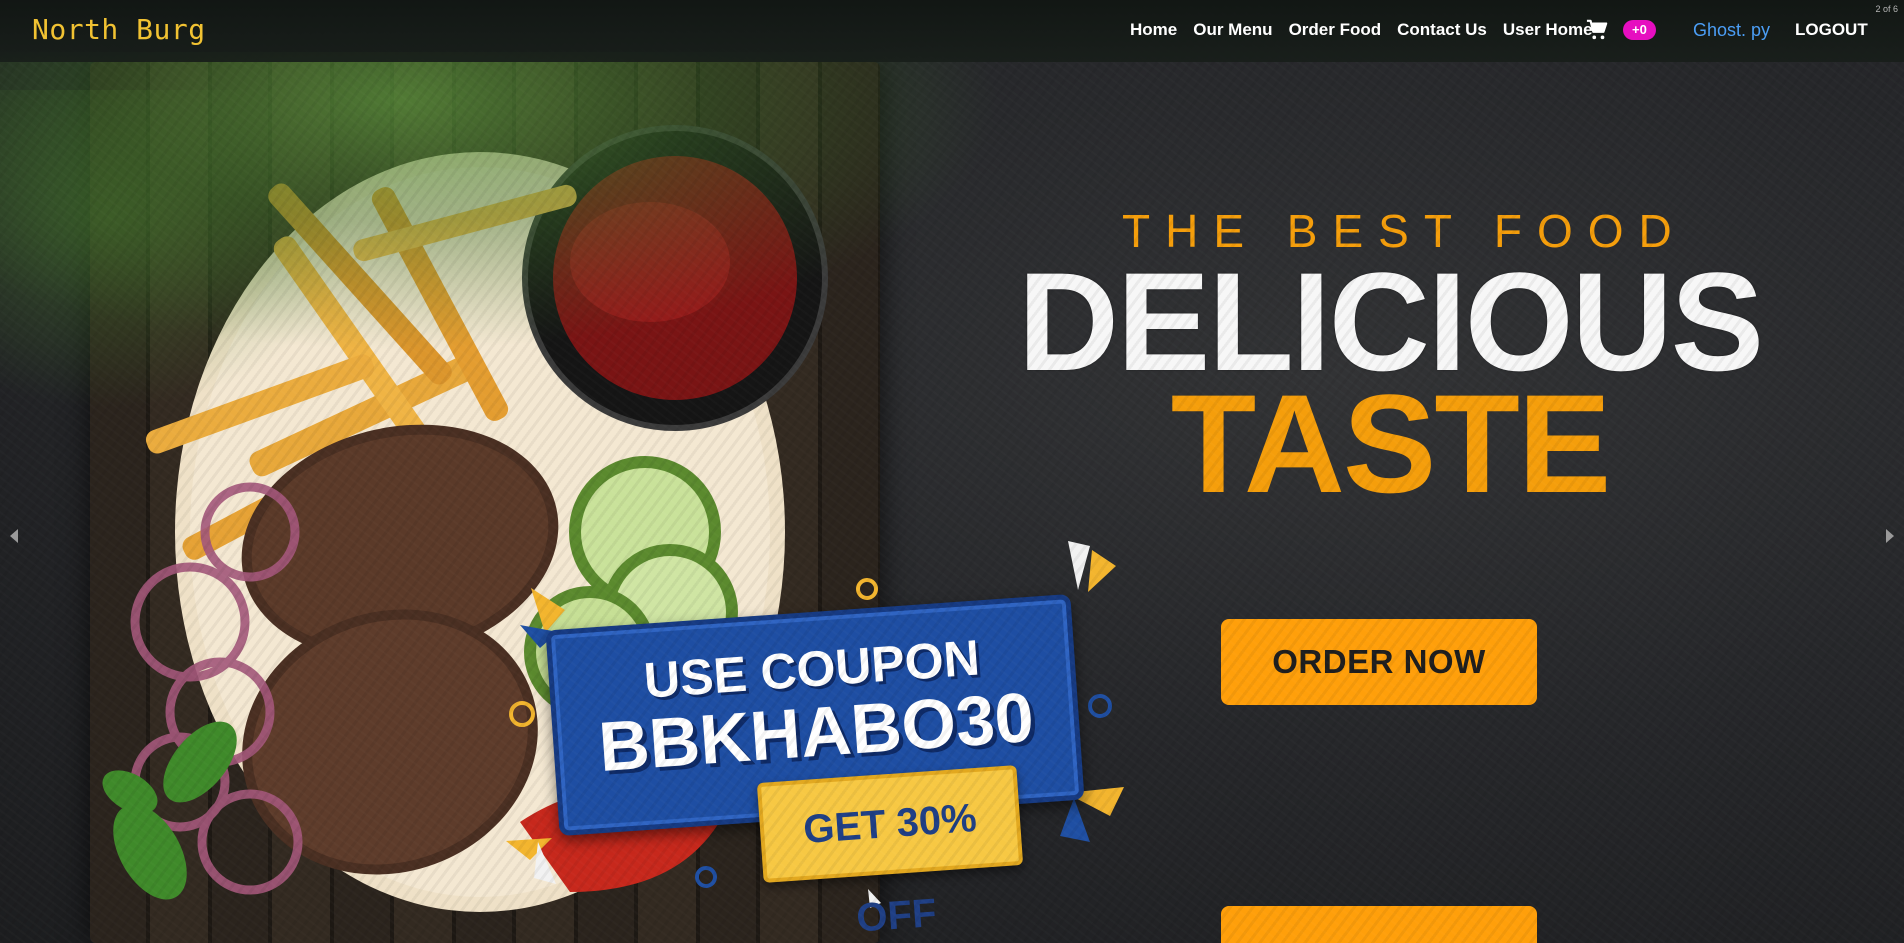 The width and height of the screenshot is (1904, 943). What do you see at coordinates (1379, 662) in the screenshot?
I see `order-now-button: ORDER NOW` at bounding box center [1379, 662].